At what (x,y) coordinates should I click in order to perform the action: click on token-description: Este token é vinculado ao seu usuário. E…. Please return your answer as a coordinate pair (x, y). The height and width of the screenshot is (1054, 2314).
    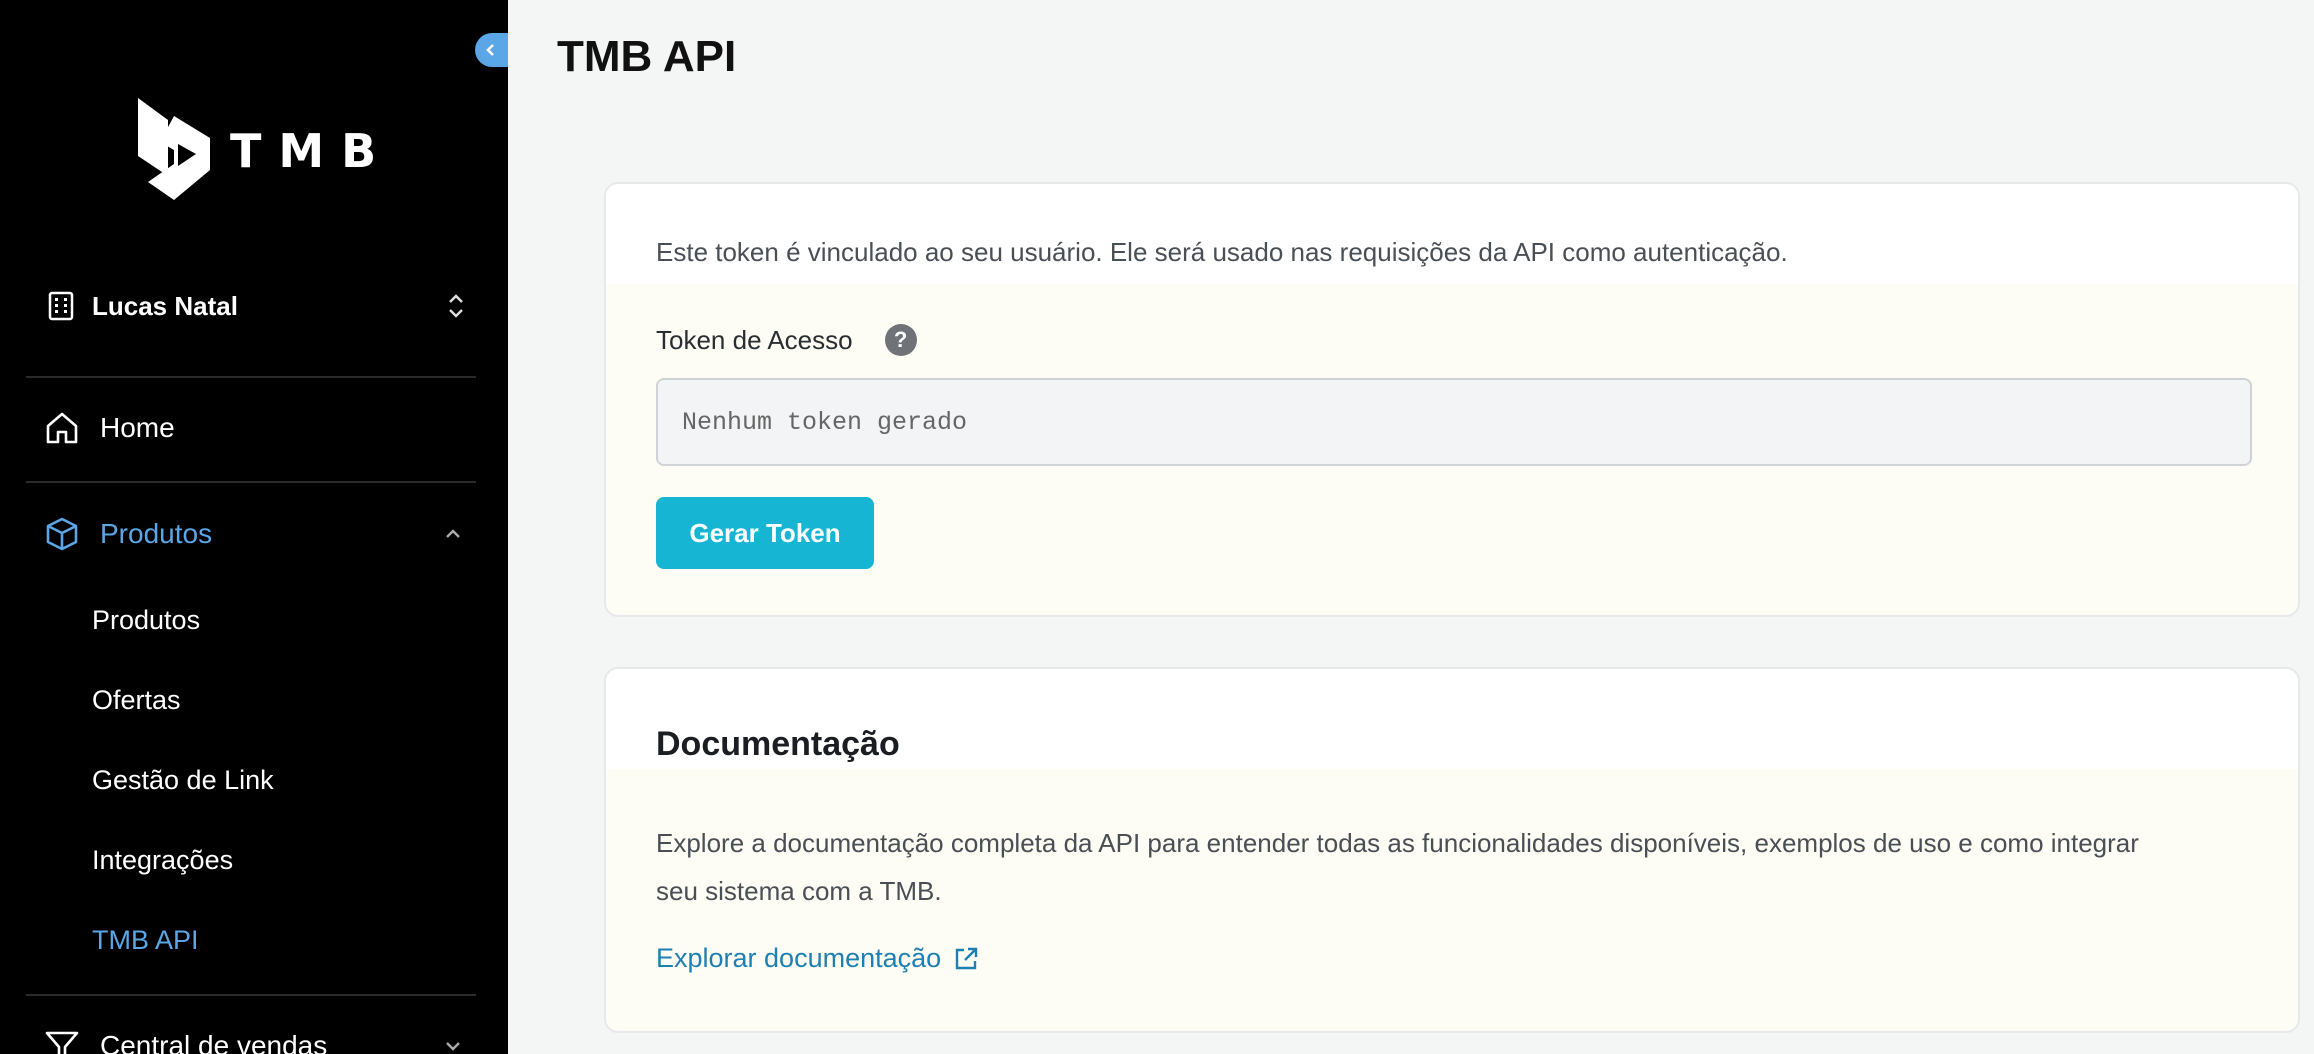
    Looking at the image, I should click on (1222, 252).